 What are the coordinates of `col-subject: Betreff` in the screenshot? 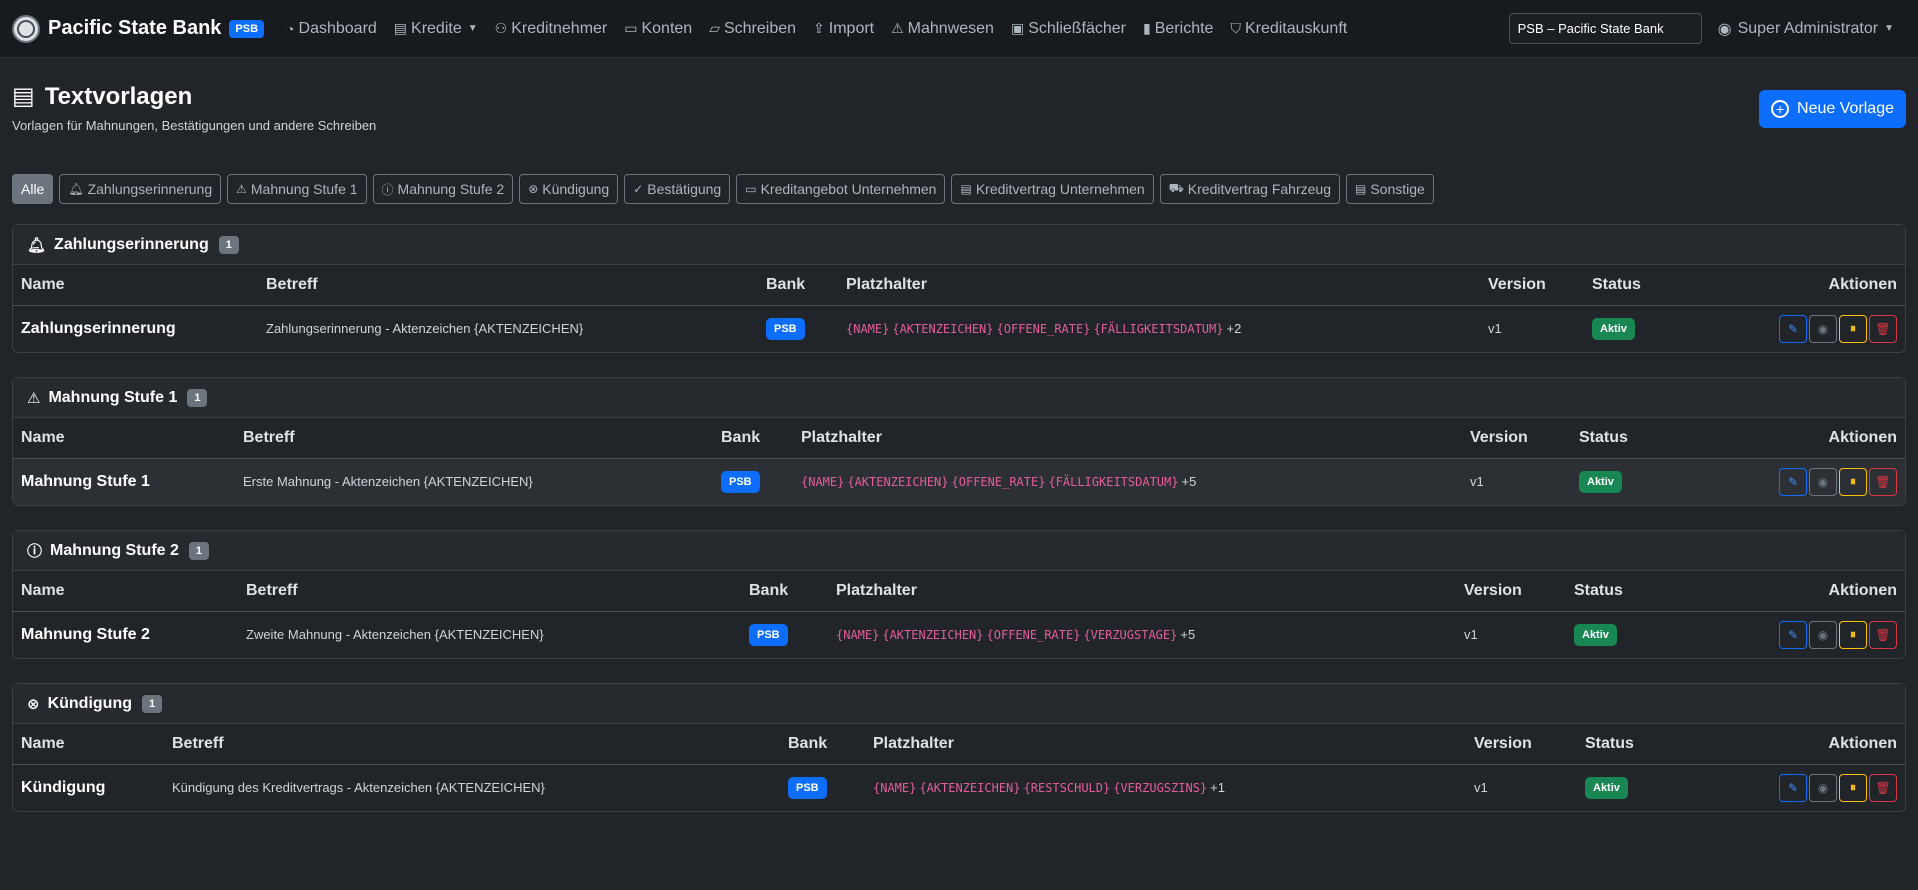 It's located at (508, 285).